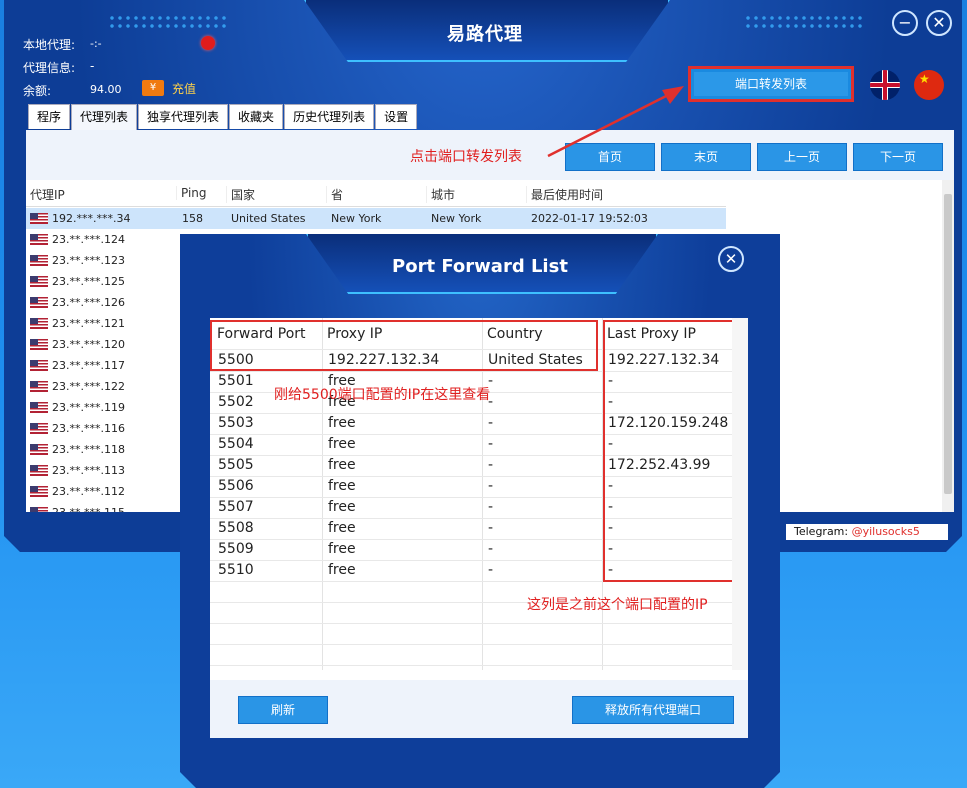  I want to click on pf-cell-port: 5506, so click(236, 486).